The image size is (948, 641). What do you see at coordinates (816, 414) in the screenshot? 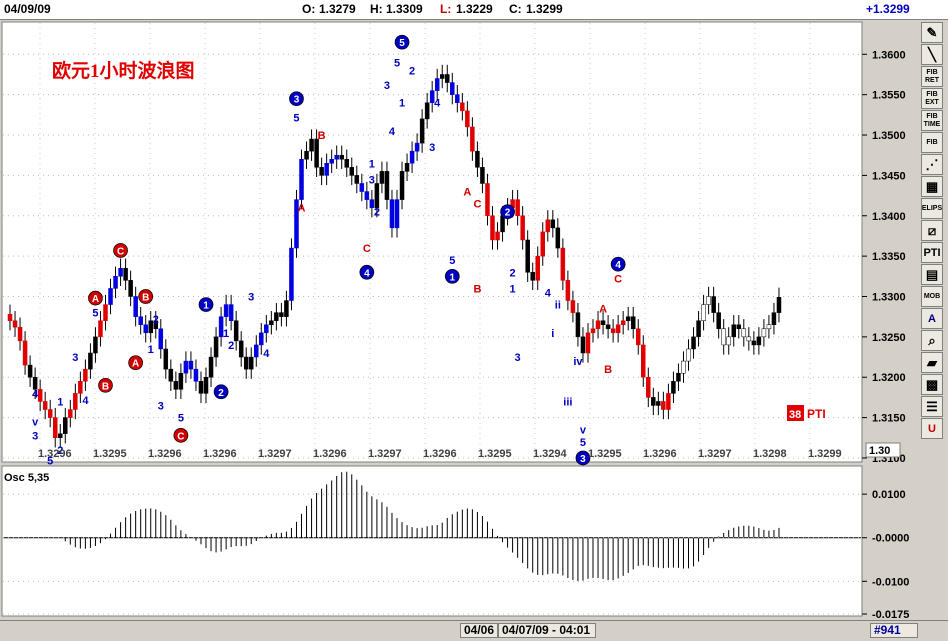
I see `pti-label: PTI` at bounding box center [816, 414].